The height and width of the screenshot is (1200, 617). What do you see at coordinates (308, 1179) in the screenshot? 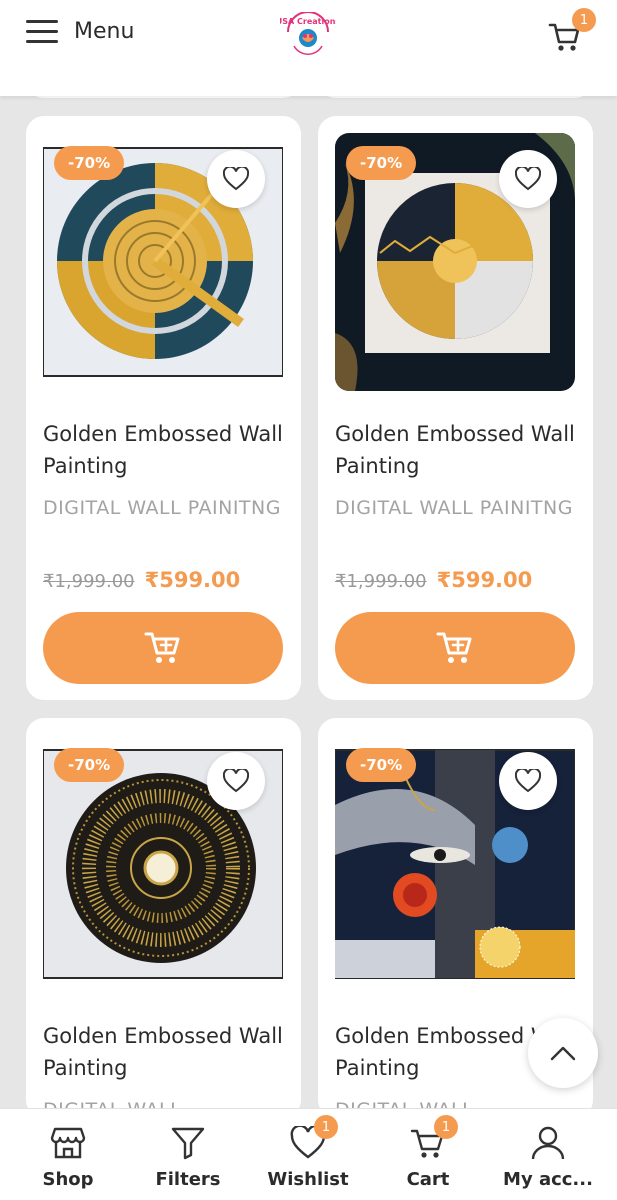
I see `nav-label: Wishlist` at bounding box center [308, 1179].